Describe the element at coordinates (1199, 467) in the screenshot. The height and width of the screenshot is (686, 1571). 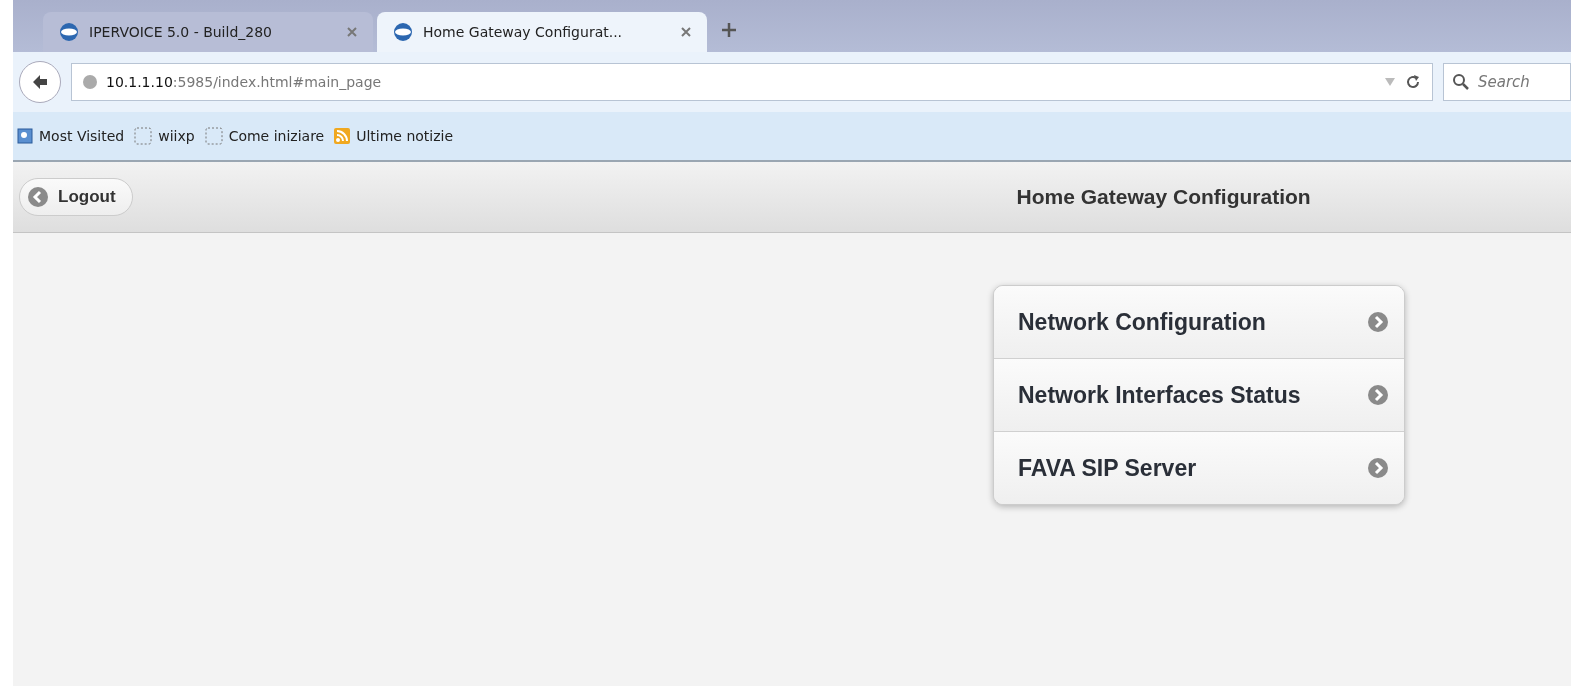
I see `menu-item: FAVA SIP Server` at that location.